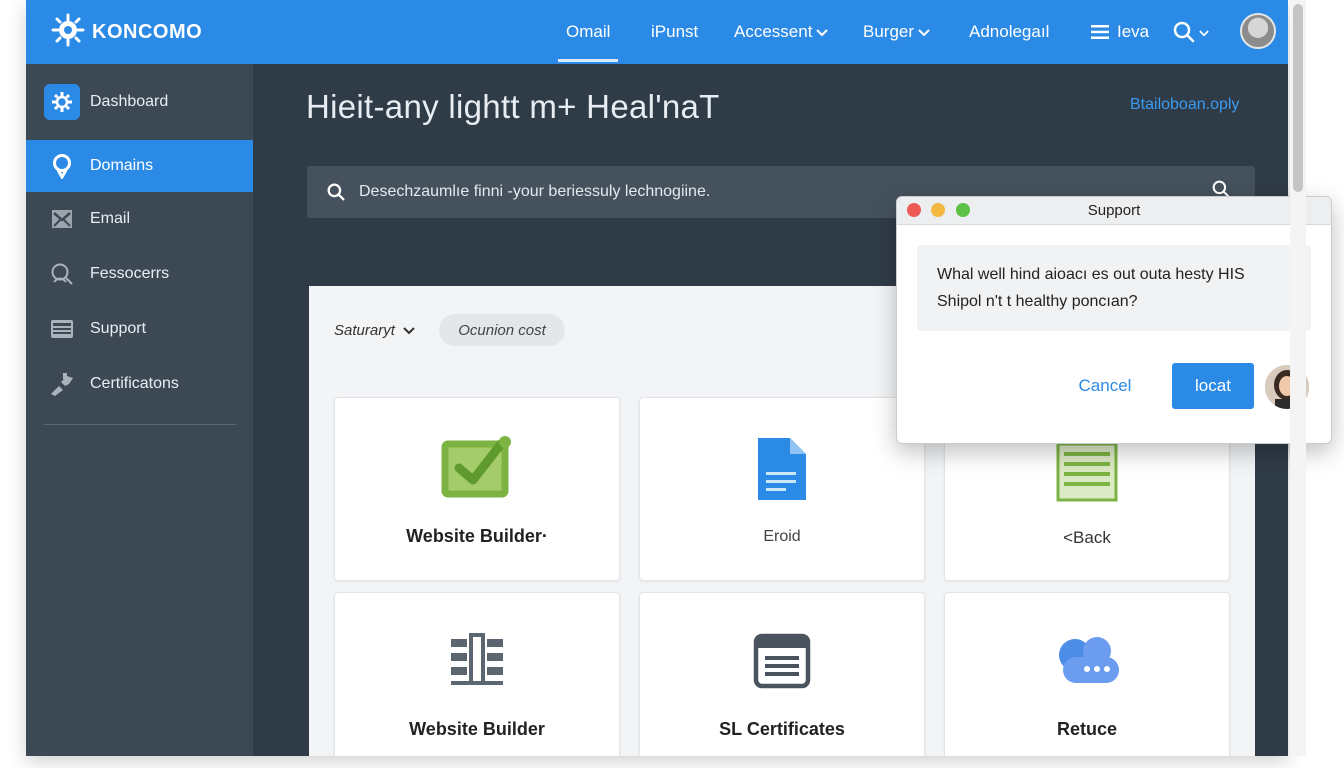 Image resolution: width=1344 pixels, height=768 pixels. I want to click on card-label: SL Certificates, so click(782, 729).